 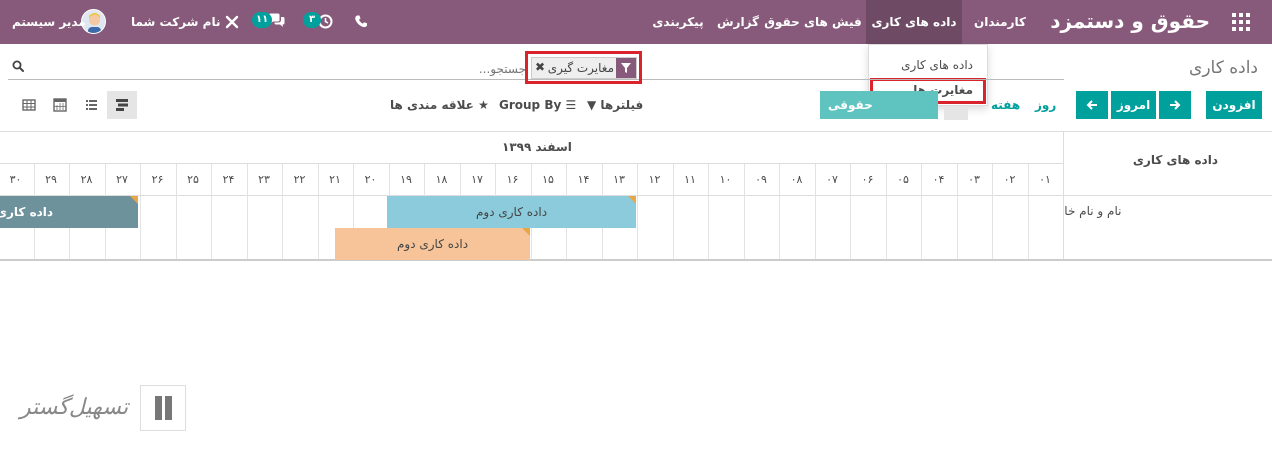 I want to click on search-input, so click(x=498, y=69).